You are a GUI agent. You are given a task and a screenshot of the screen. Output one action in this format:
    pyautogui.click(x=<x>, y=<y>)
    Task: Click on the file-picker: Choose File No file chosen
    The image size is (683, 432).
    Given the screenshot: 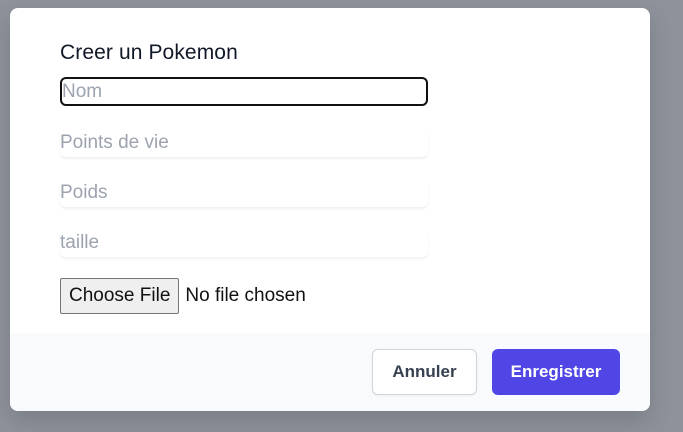 What is the action you would take?
    pyautogui.click(x=183, y=296)
    